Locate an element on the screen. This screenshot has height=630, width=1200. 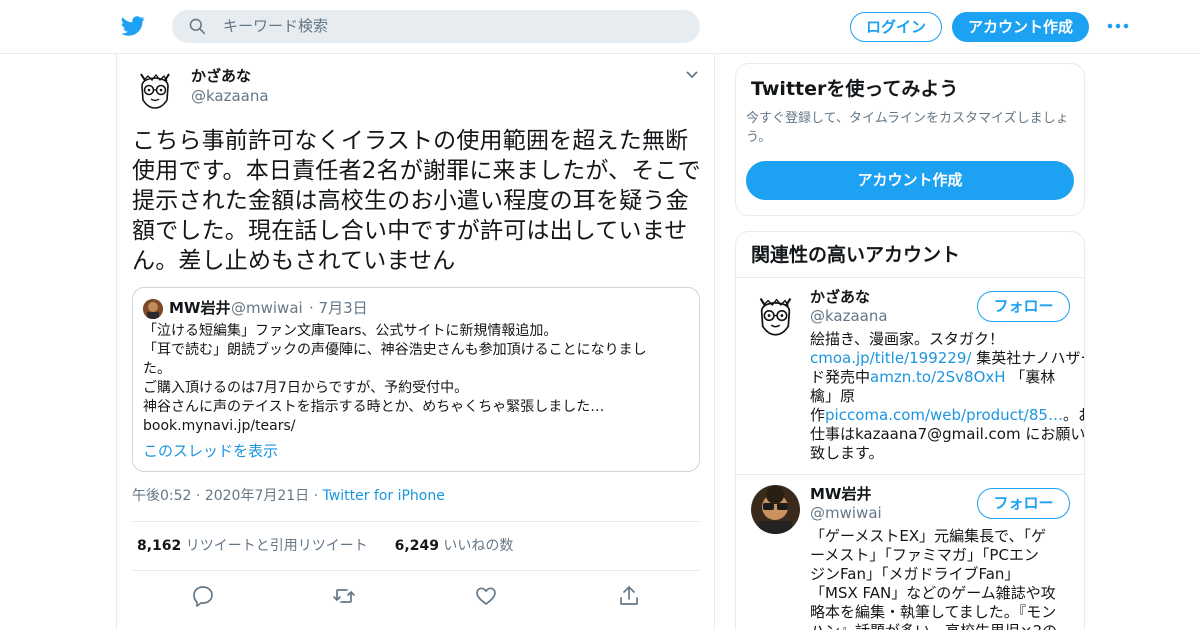
share-icon is located at coordinates (629, 596).